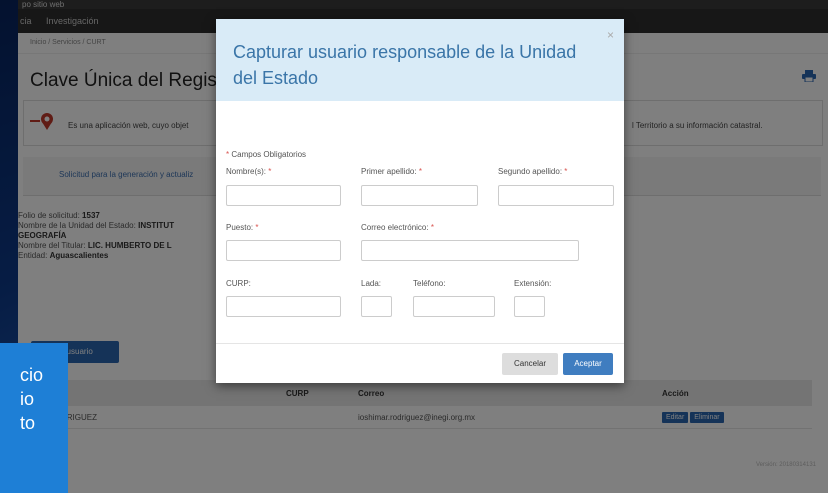 The height and width of the screenshot is (493, 828). I want to click on modal-footer-divider, so click(420, 343).